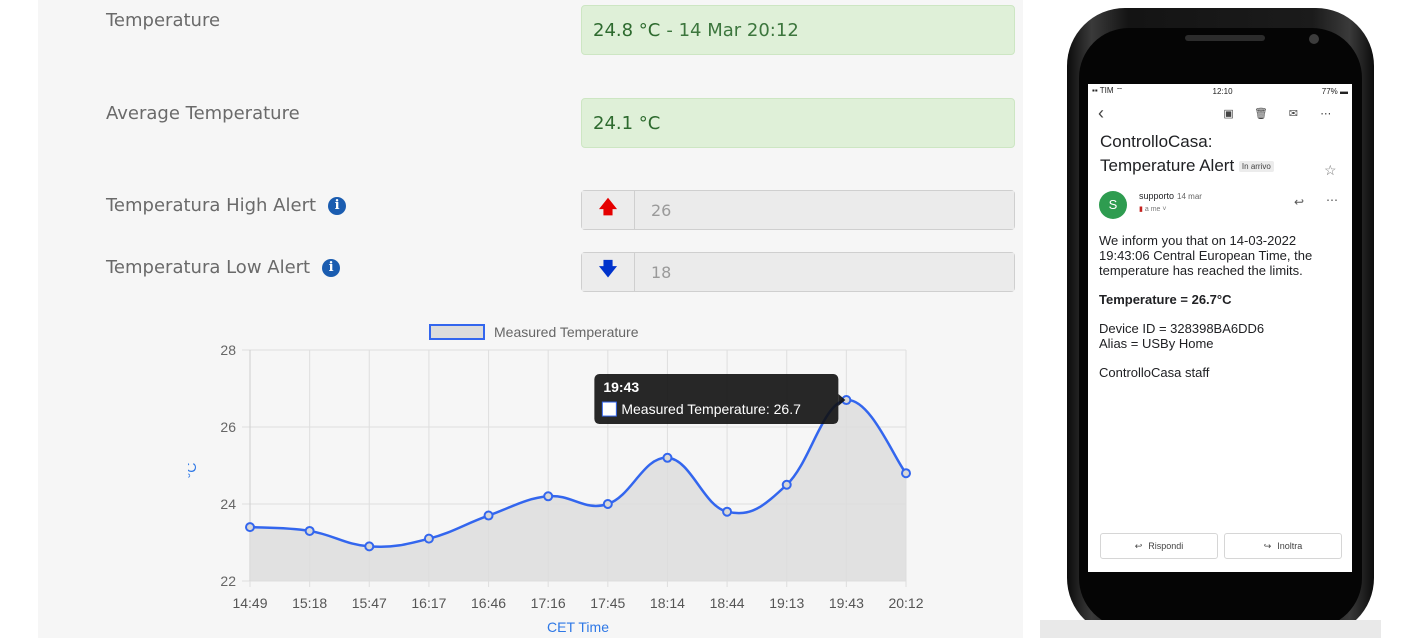 The image size is (1418, 638). I want to click on email-actions: ↩ Rispondi ↪ Inoltra, so click(1221, 546).